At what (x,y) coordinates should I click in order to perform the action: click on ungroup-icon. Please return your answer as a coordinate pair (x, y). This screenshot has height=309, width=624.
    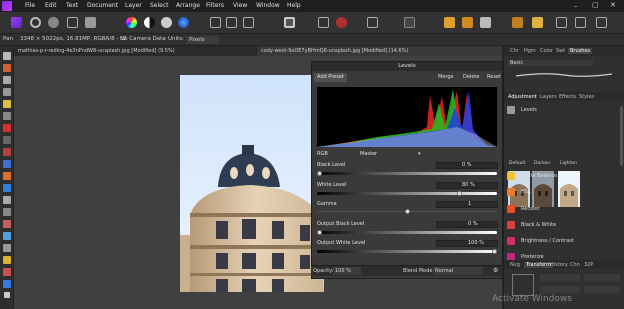
    Looking at the image, I should click on (537, 22).